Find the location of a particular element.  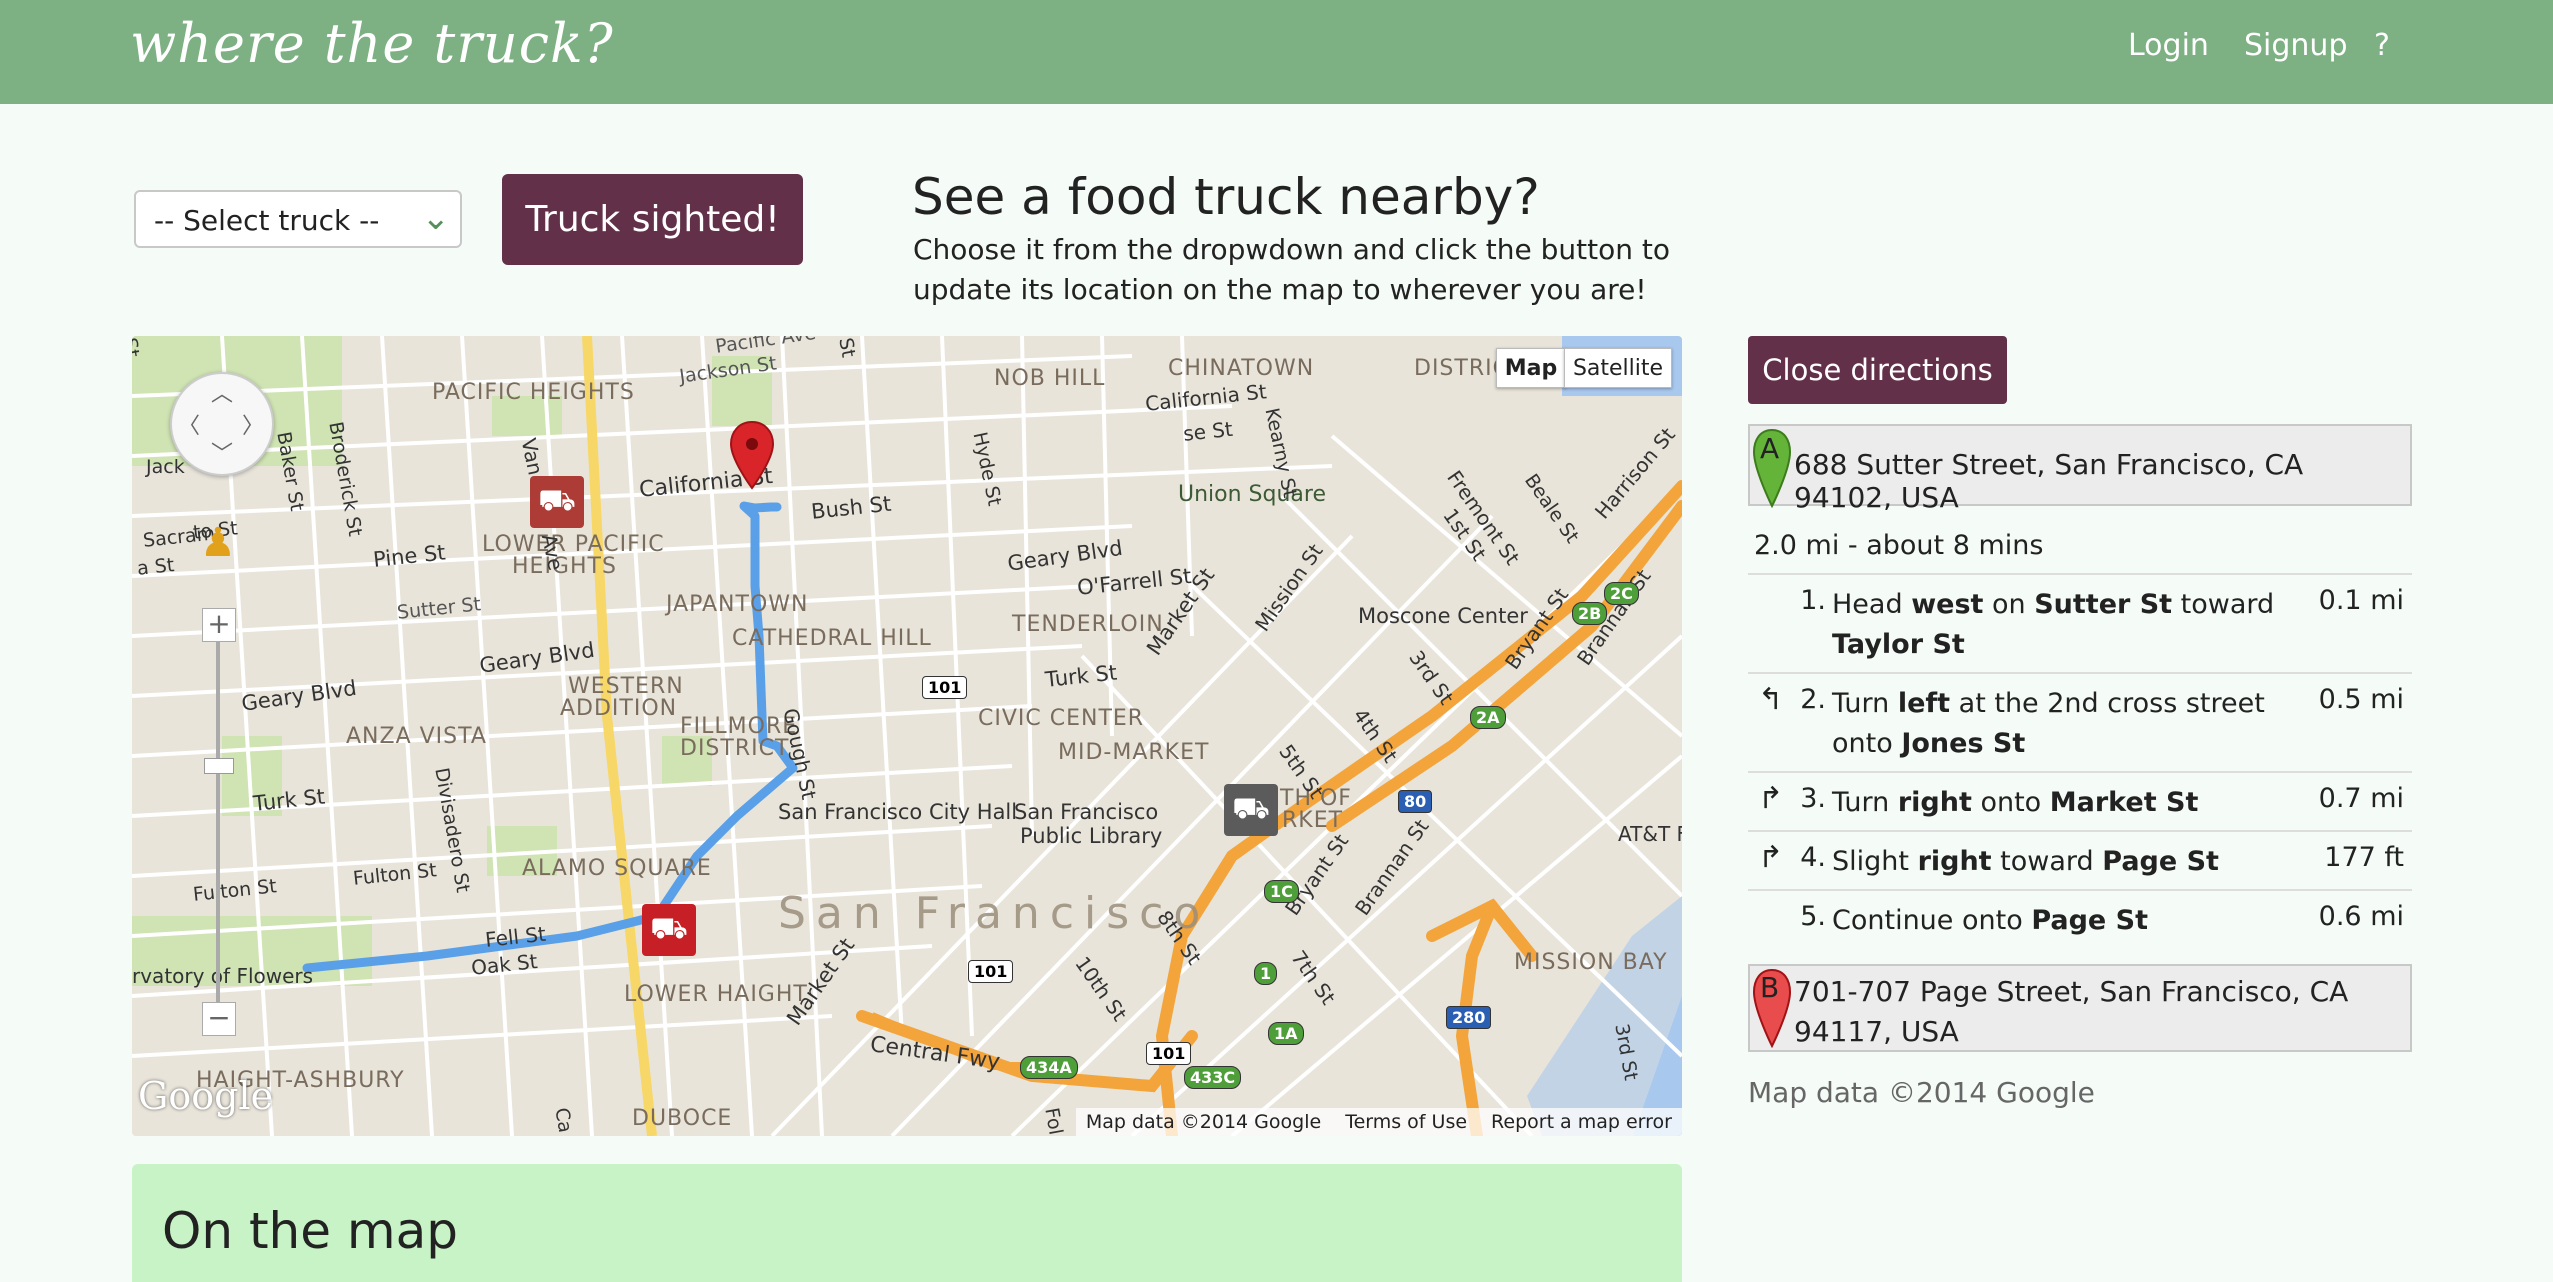

map-data-credit: Map data ©2014 Google is located at coordinates (1203, 1122).